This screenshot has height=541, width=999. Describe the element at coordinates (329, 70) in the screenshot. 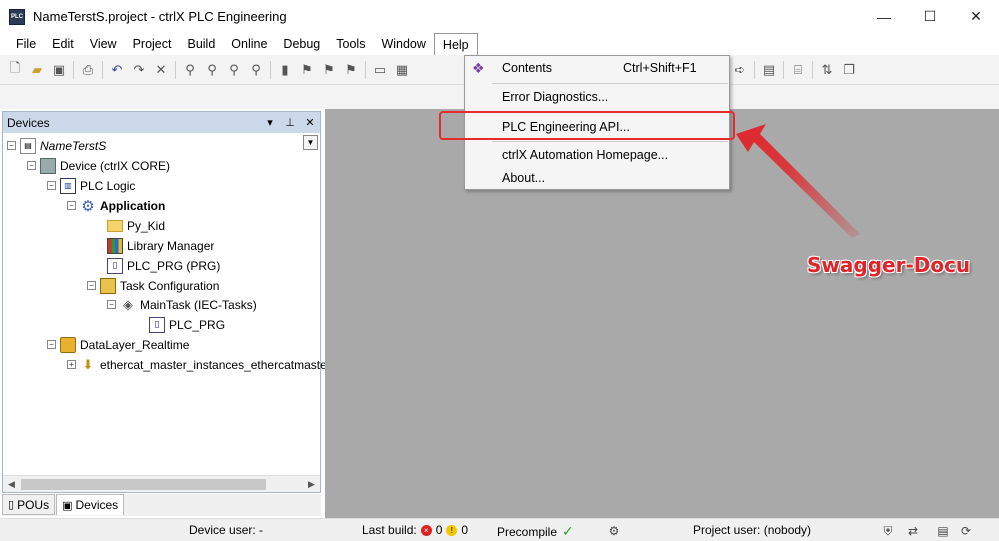

I see `bookmark-prev-icon: ⚑` at that location.